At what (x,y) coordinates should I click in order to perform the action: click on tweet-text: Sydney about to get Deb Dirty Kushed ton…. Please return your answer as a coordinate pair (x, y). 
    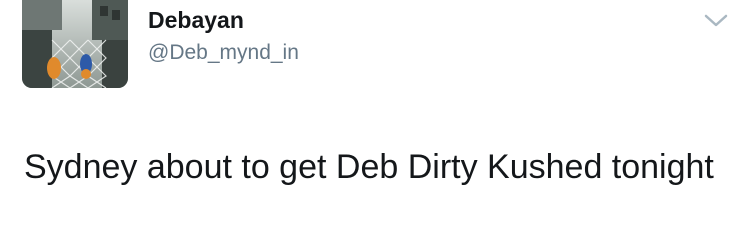
    Looking at the image, I should click on (369, 167).